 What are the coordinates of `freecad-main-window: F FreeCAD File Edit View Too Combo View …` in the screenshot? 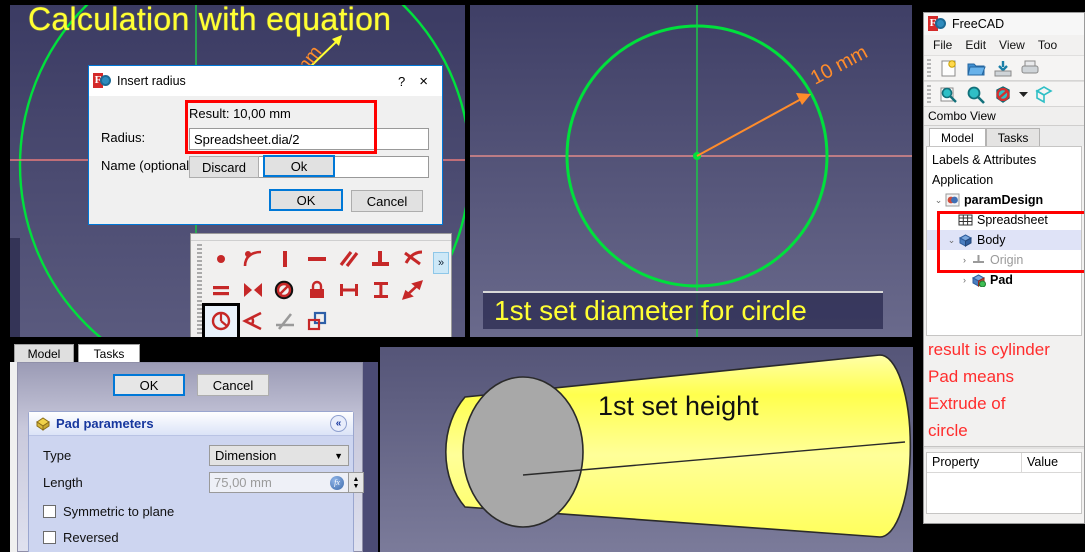 It's located at (1004, 268).